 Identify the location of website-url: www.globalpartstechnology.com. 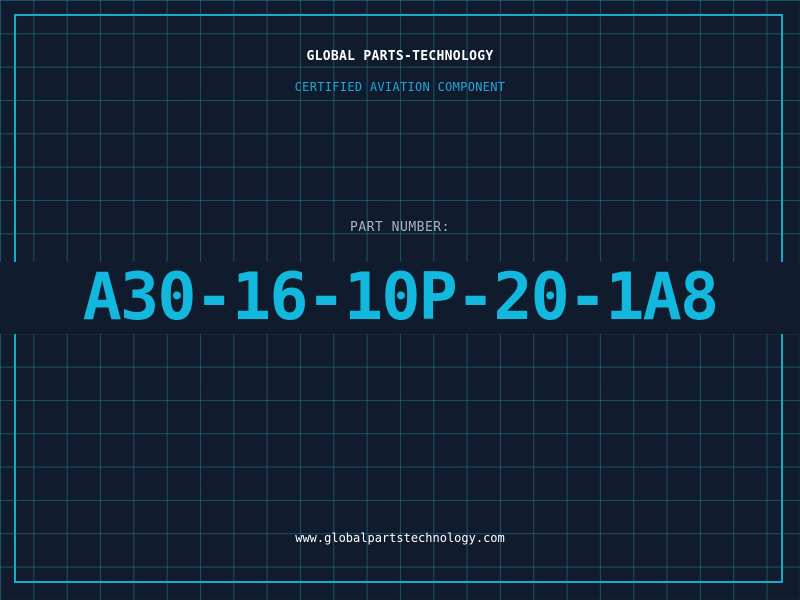
(400, 538).